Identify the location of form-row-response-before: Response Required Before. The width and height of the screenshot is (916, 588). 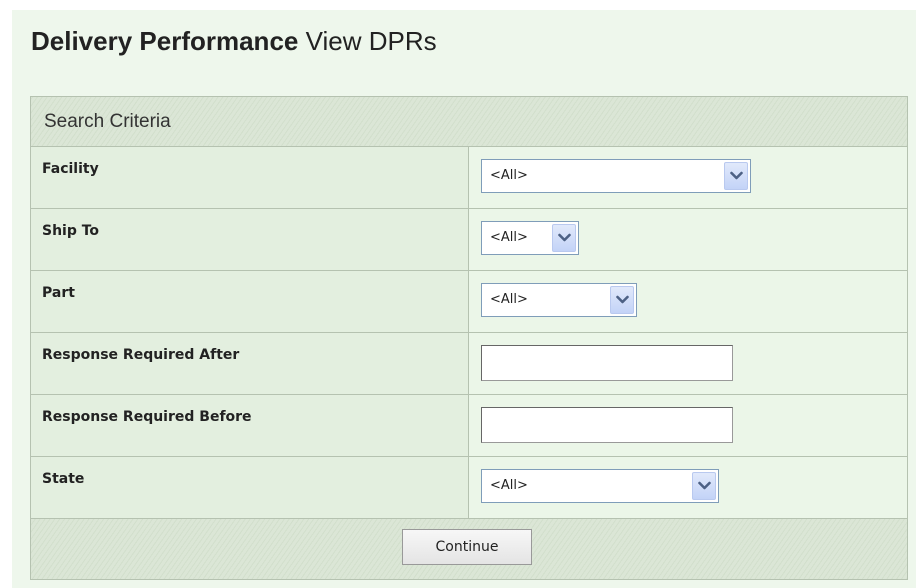
(469, 426).